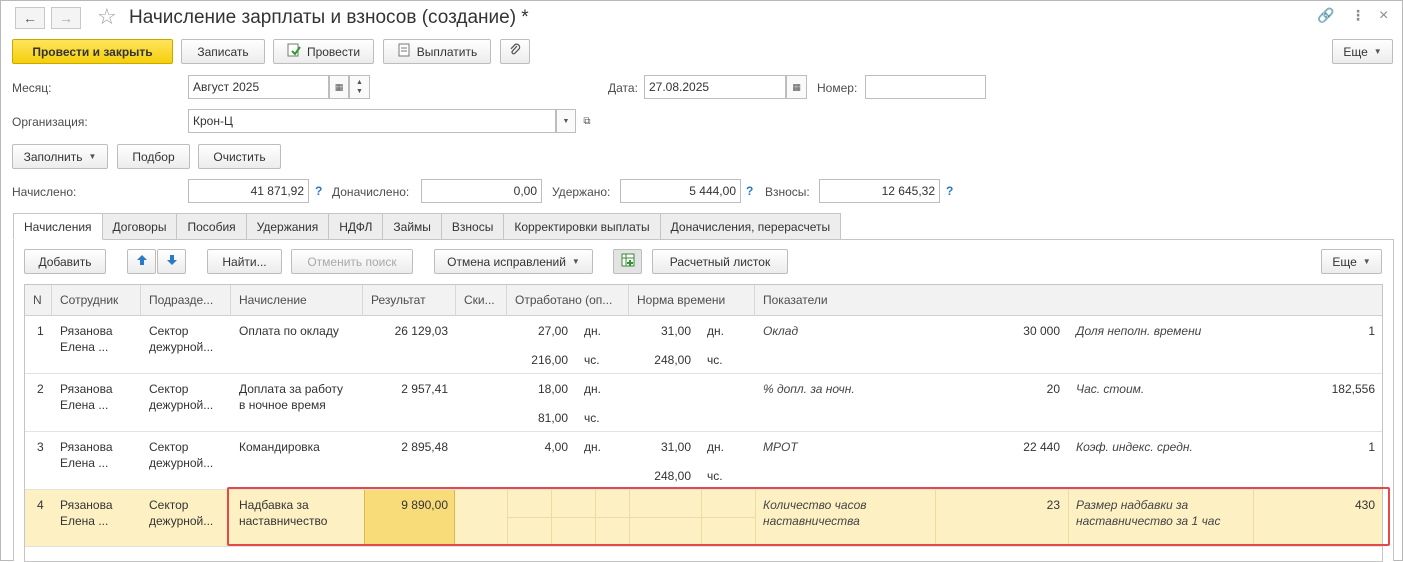 The width and height of the screenshot is (1403, 562). I want to click on tab-contributions: Взносы, so click(473, 226).